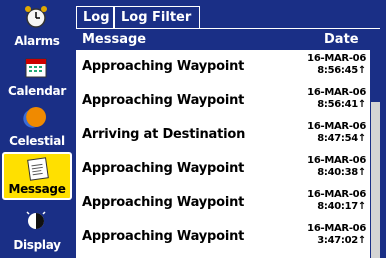  What do you see at coordinates (114, 39) in the screenshot?
I see `column-header-message: Message` at bounding box center [114, 39].